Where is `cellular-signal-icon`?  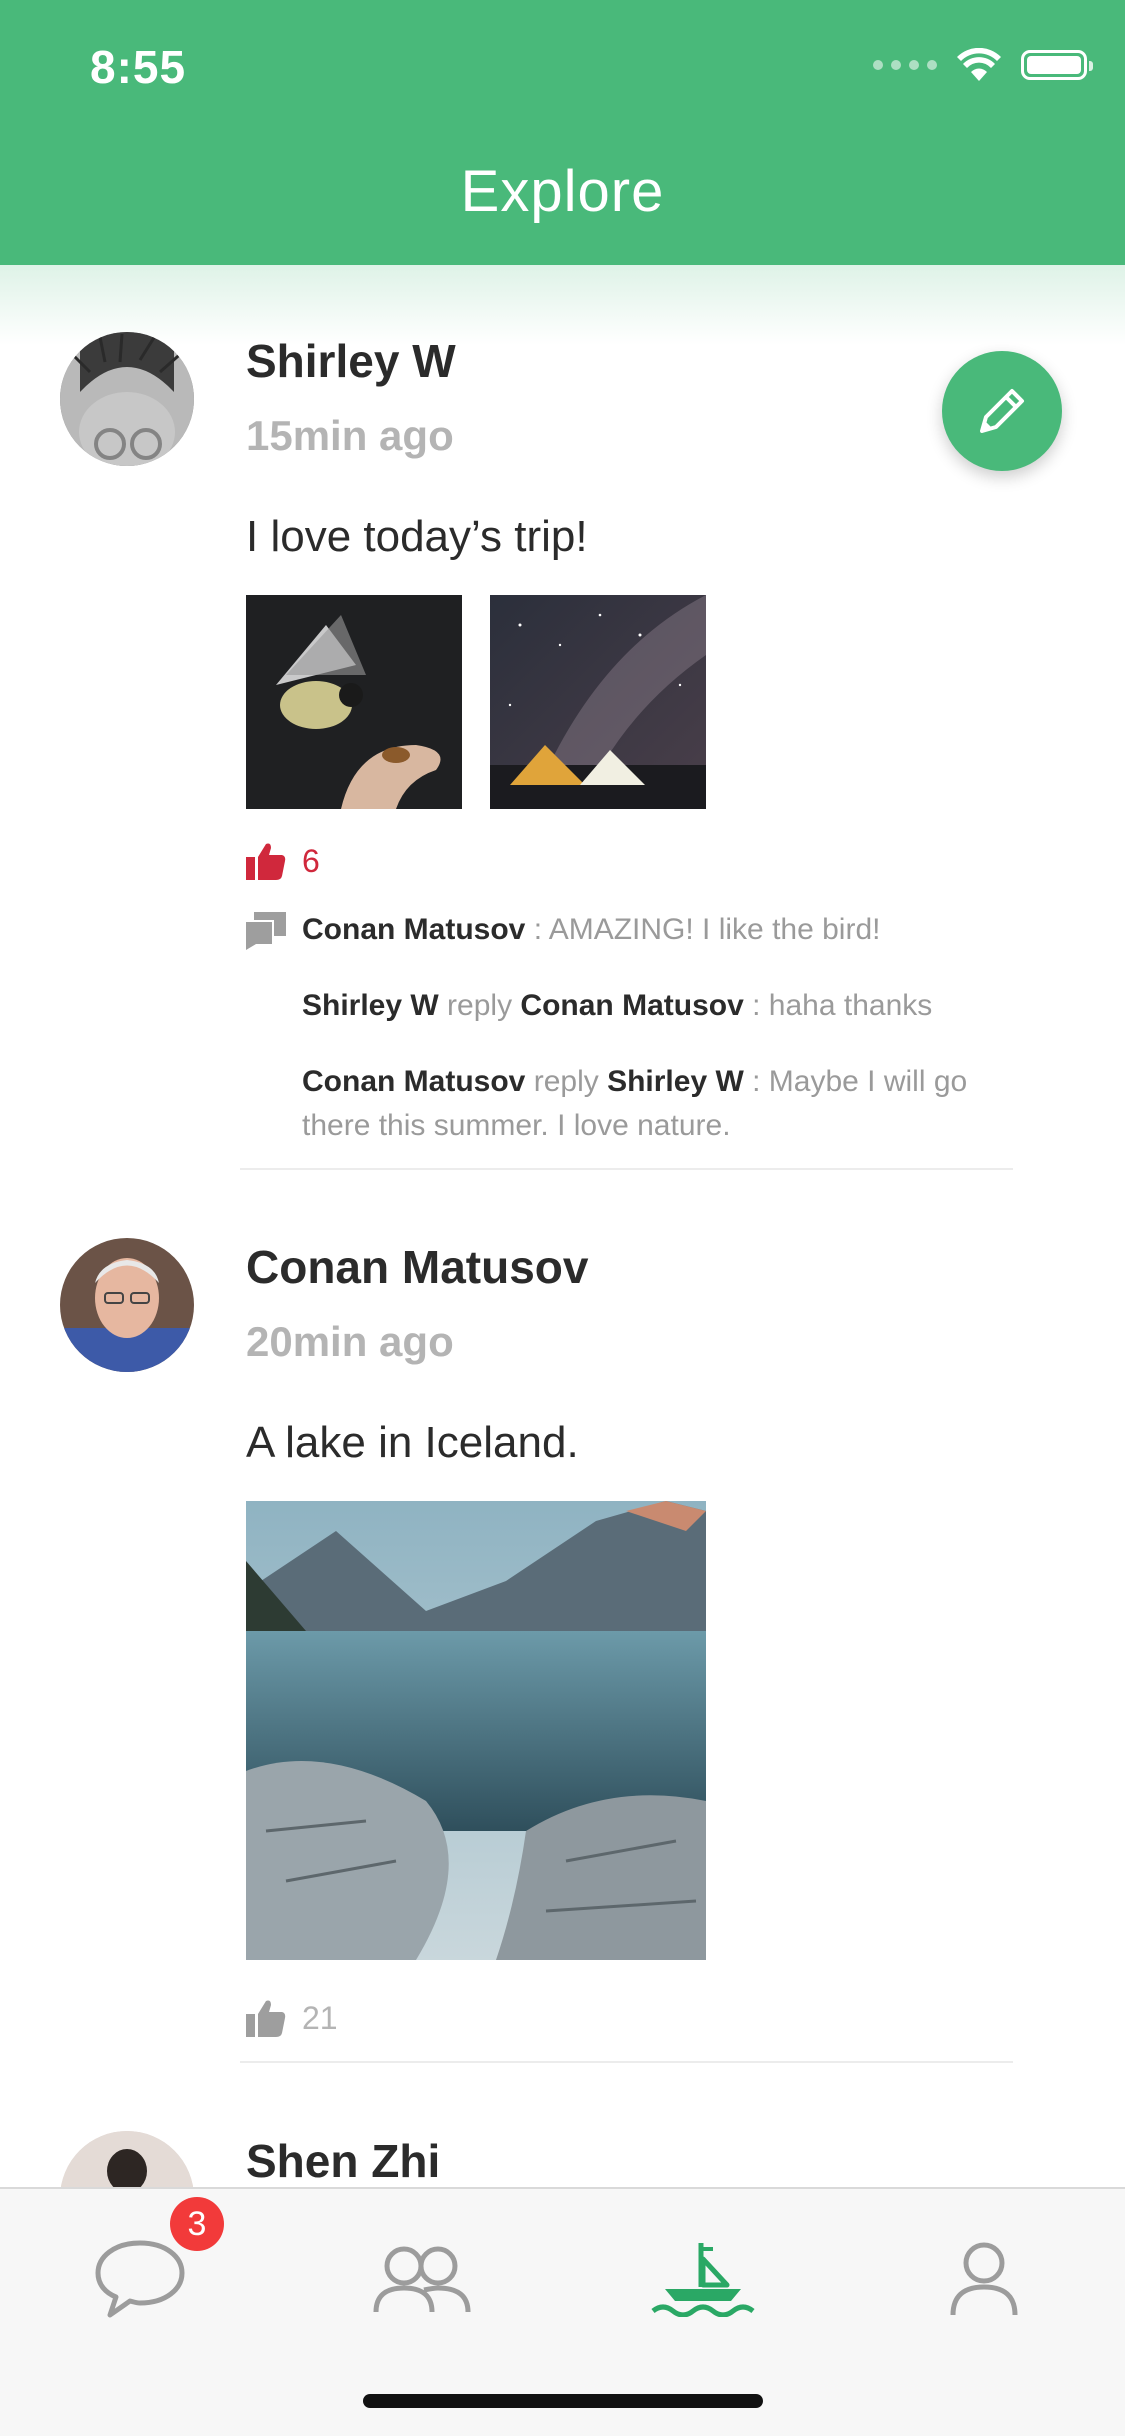 cellular-signal-icon is located at coordinates (905, 65).